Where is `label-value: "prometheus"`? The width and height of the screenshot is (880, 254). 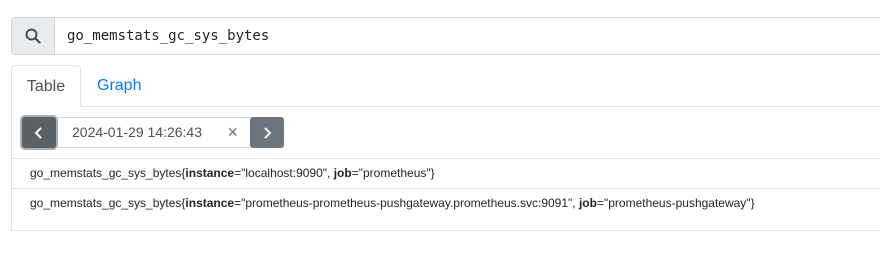
label-value: "prometheus" is located at coordinates (394, 173).